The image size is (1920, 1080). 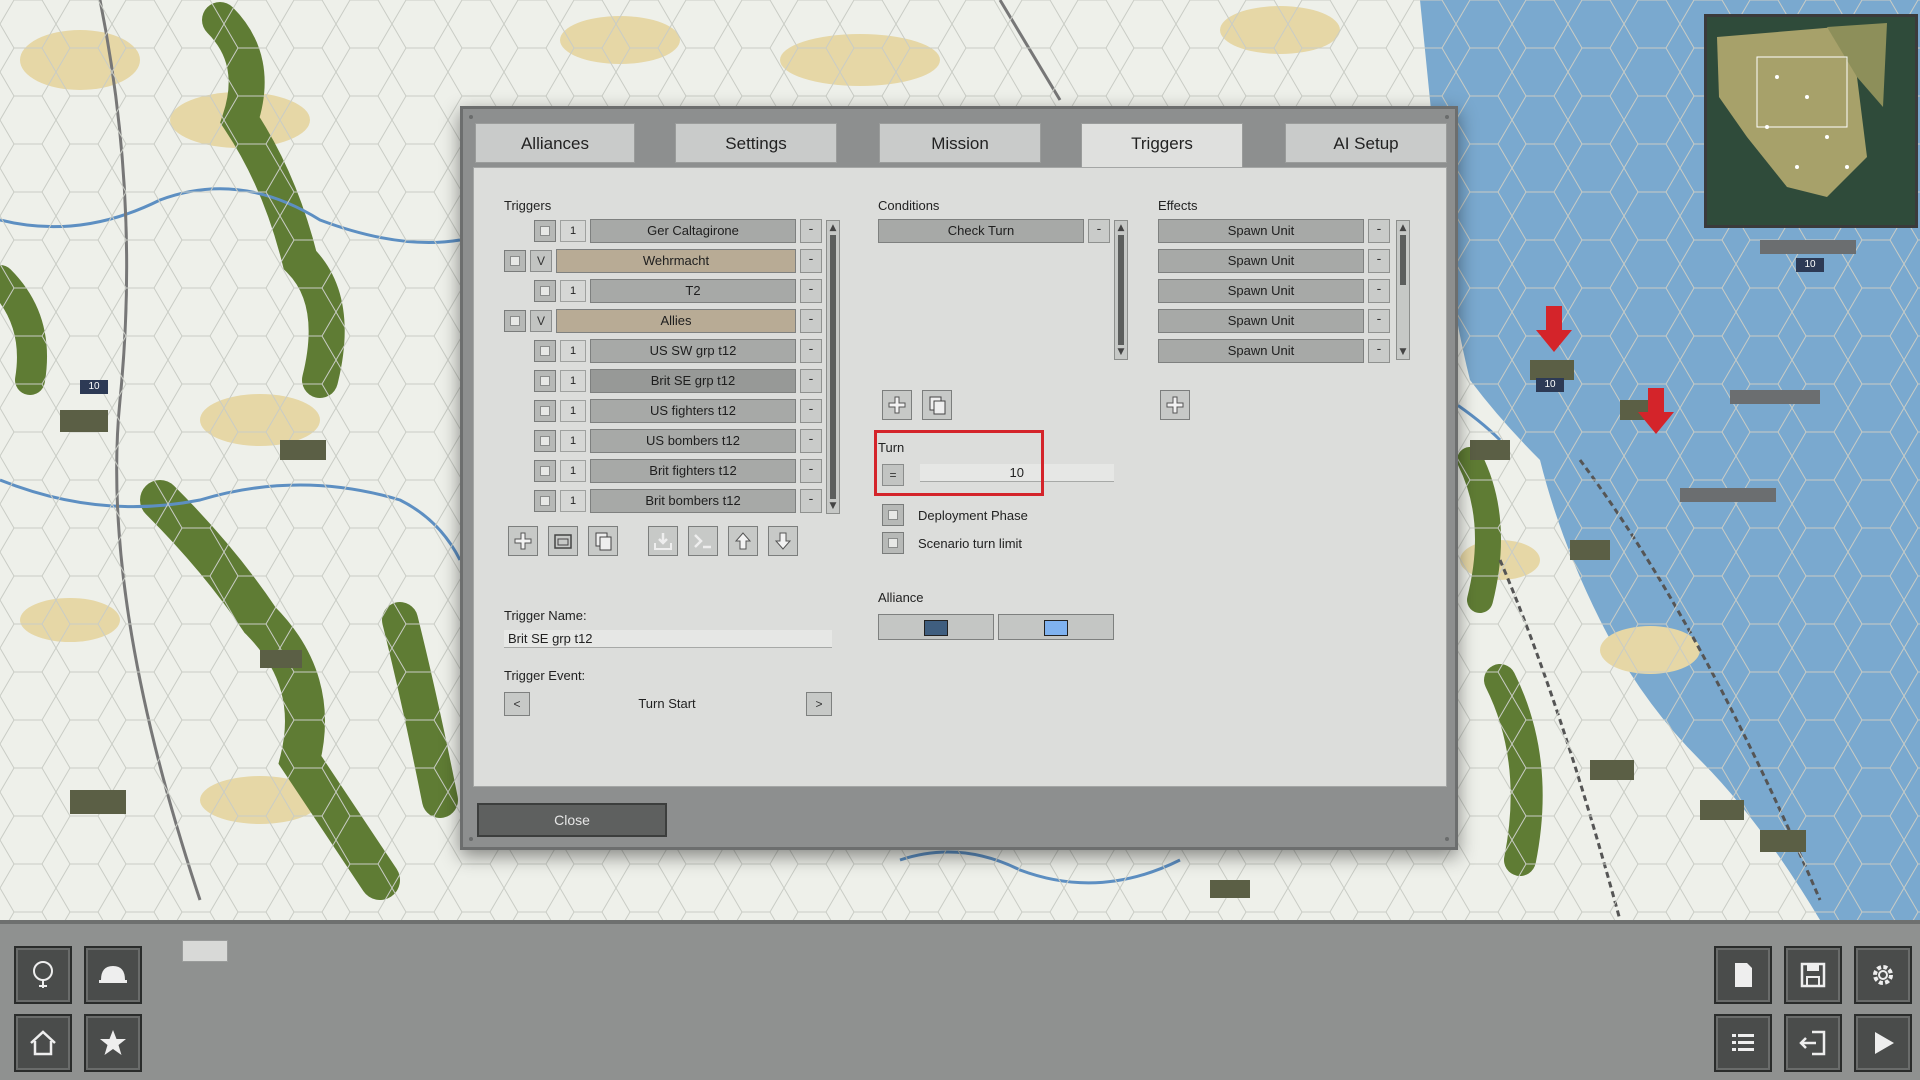 I want to click on move-down-button, so click(x=783, y=541).